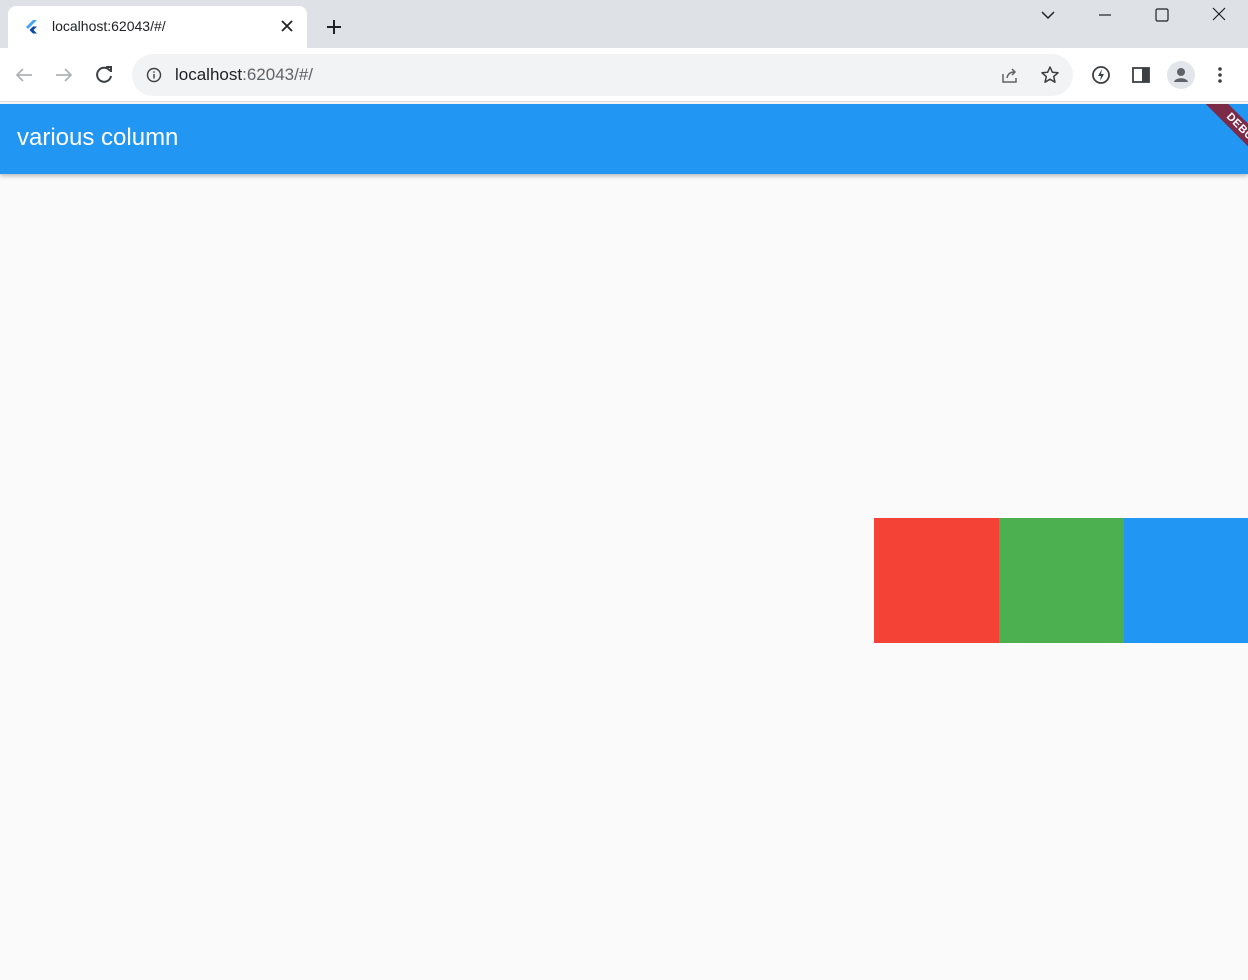 The width and height of the screenshot is (1248, 980). Describe the element at coordinates (1162, 15) in the screenshot. I see `maximize-icon` at that location.